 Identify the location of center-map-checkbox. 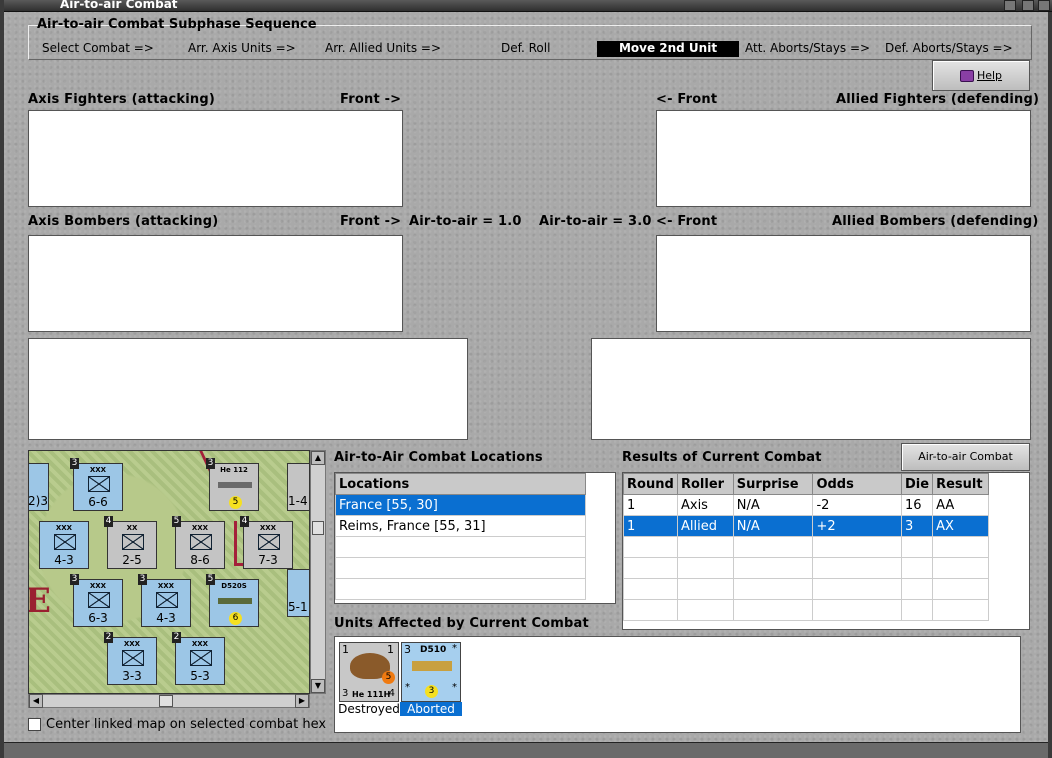
(34, 724).